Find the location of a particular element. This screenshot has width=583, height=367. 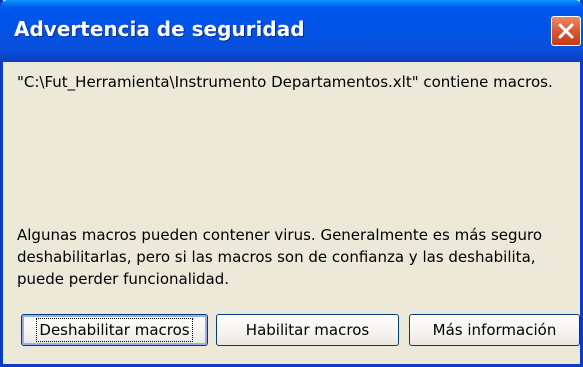

enable-macros-button: Habilitar macros is located at coordinates (307, 330).